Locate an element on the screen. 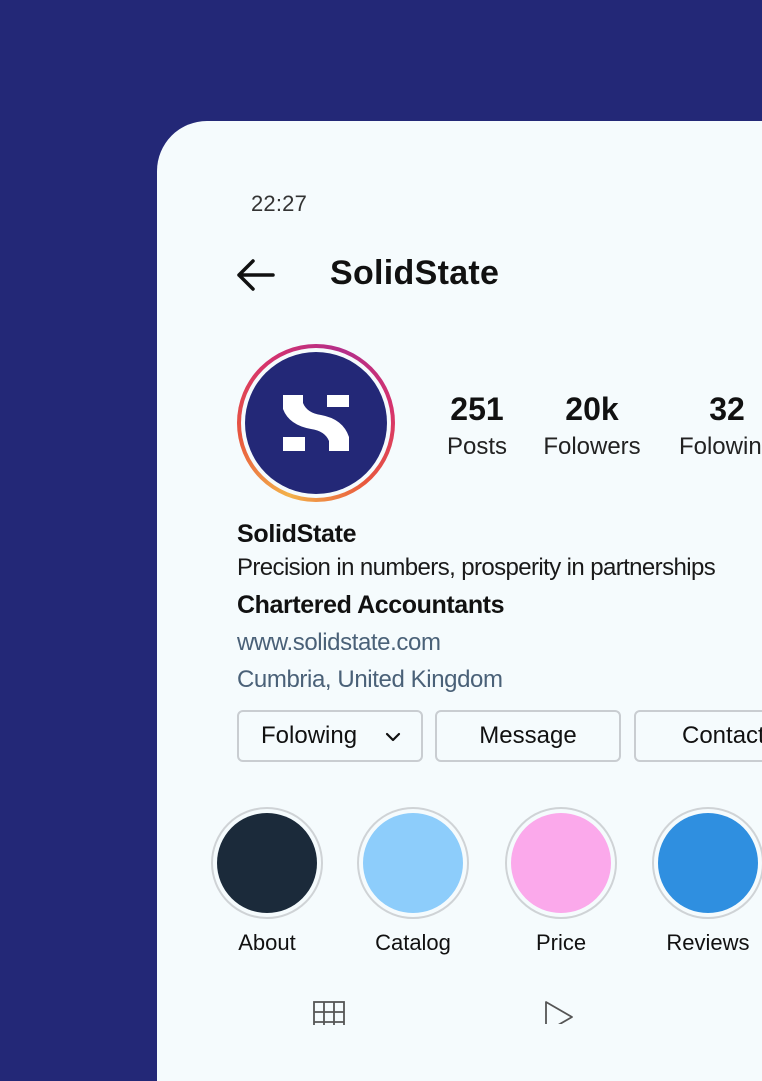 This screenshot has width=762, height=1081. highlight-catalog: Catalog is located at coordinates (413, 882).